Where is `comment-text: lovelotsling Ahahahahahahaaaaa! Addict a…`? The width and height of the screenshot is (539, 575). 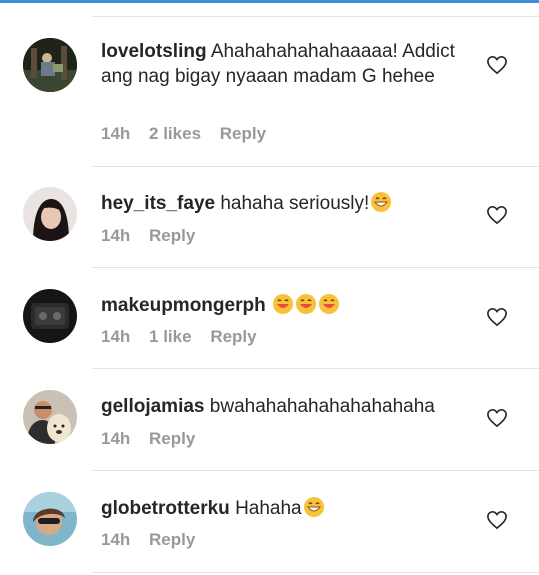 comment-text: lovelotsling Ahahahahahahaaaaa! Addict a… is located at coordinates (286, 64).